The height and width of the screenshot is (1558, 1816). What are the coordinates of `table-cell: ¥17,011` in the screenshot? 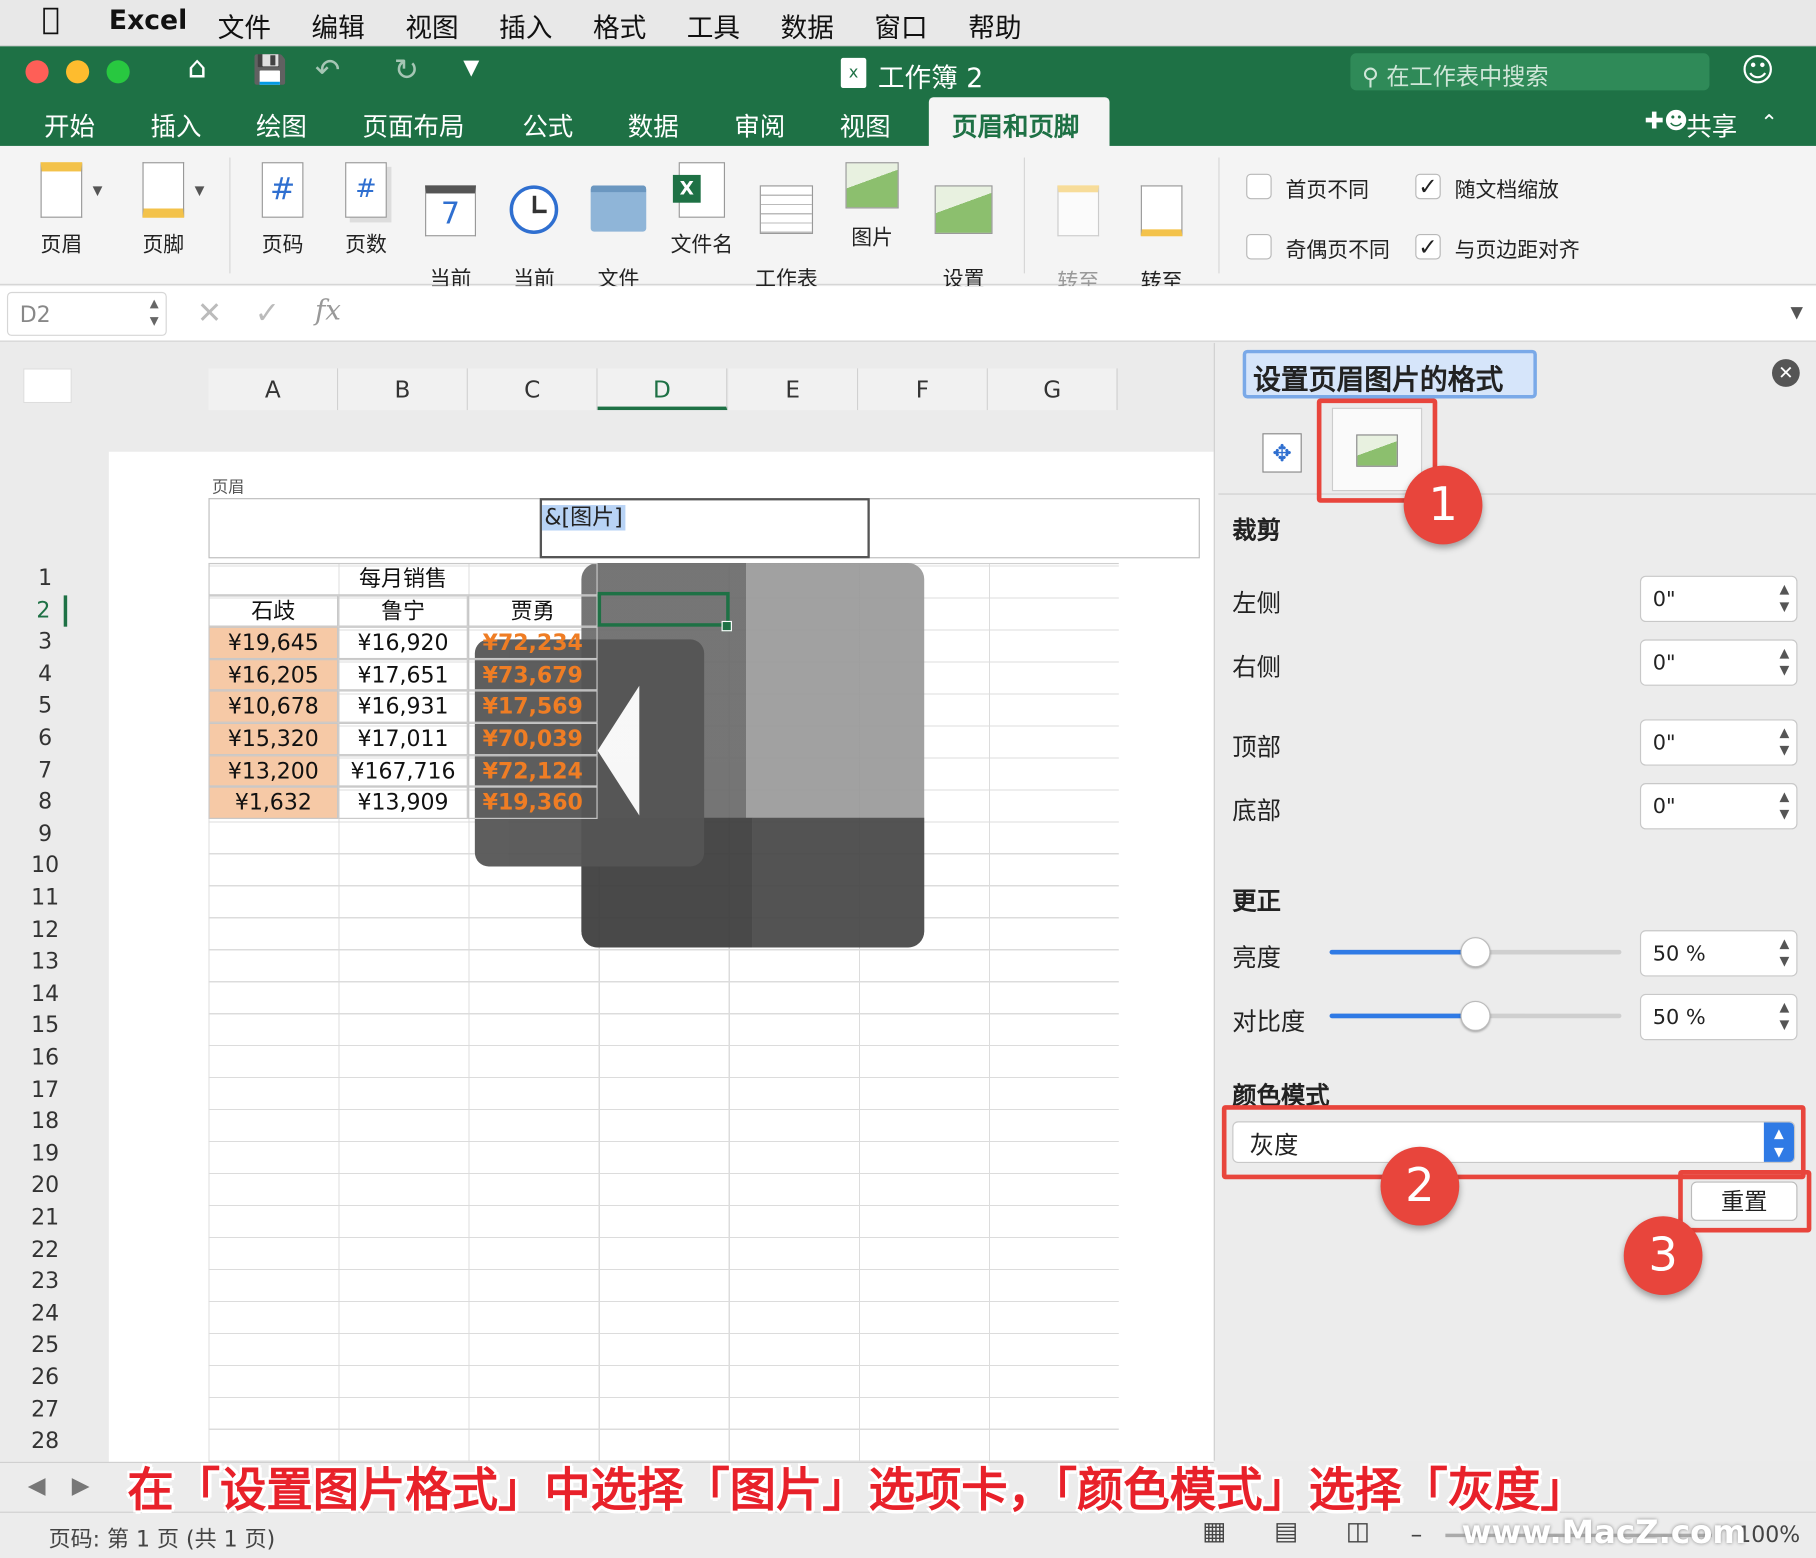 It's located at (403, 738).